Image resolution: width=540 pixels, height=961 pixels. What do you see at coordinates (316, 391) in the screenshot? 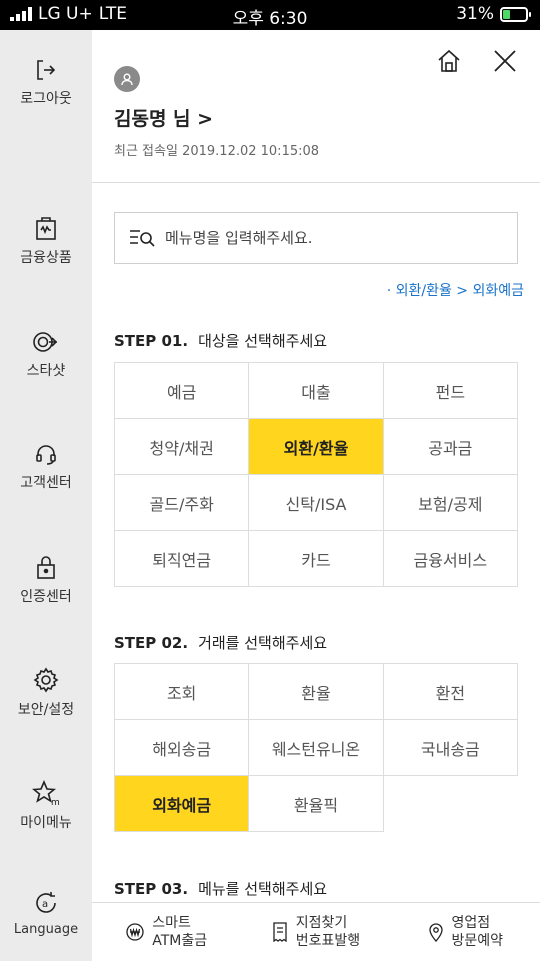
I see `category-option: 대출` at bounding box center [316, 391].